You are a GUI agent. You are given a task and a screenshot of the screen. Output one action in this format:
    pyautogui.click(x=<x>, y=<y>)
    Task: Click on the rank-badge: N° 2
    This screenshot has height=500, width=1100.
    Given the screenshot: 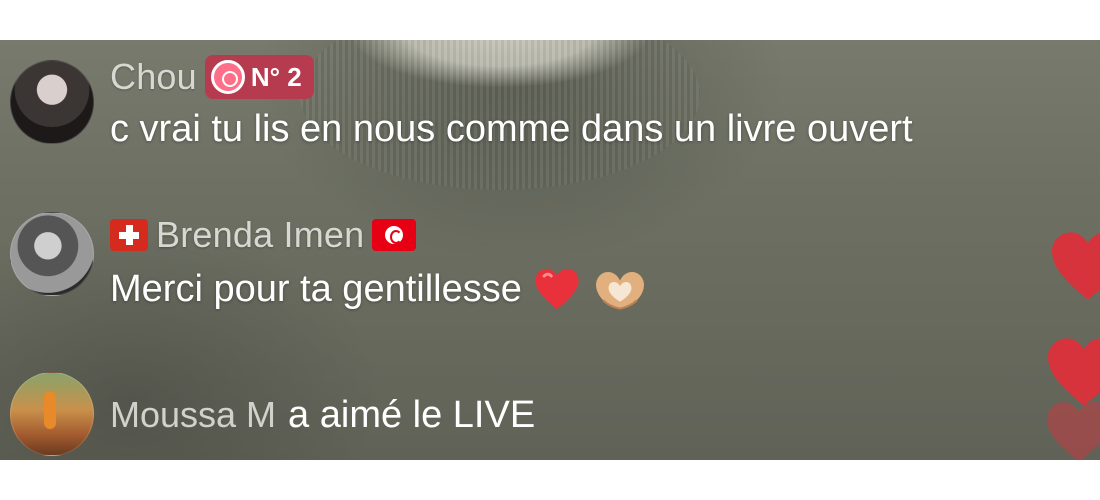 What is the action you would take?
    pyautogui.click(x=259, y=77)
    